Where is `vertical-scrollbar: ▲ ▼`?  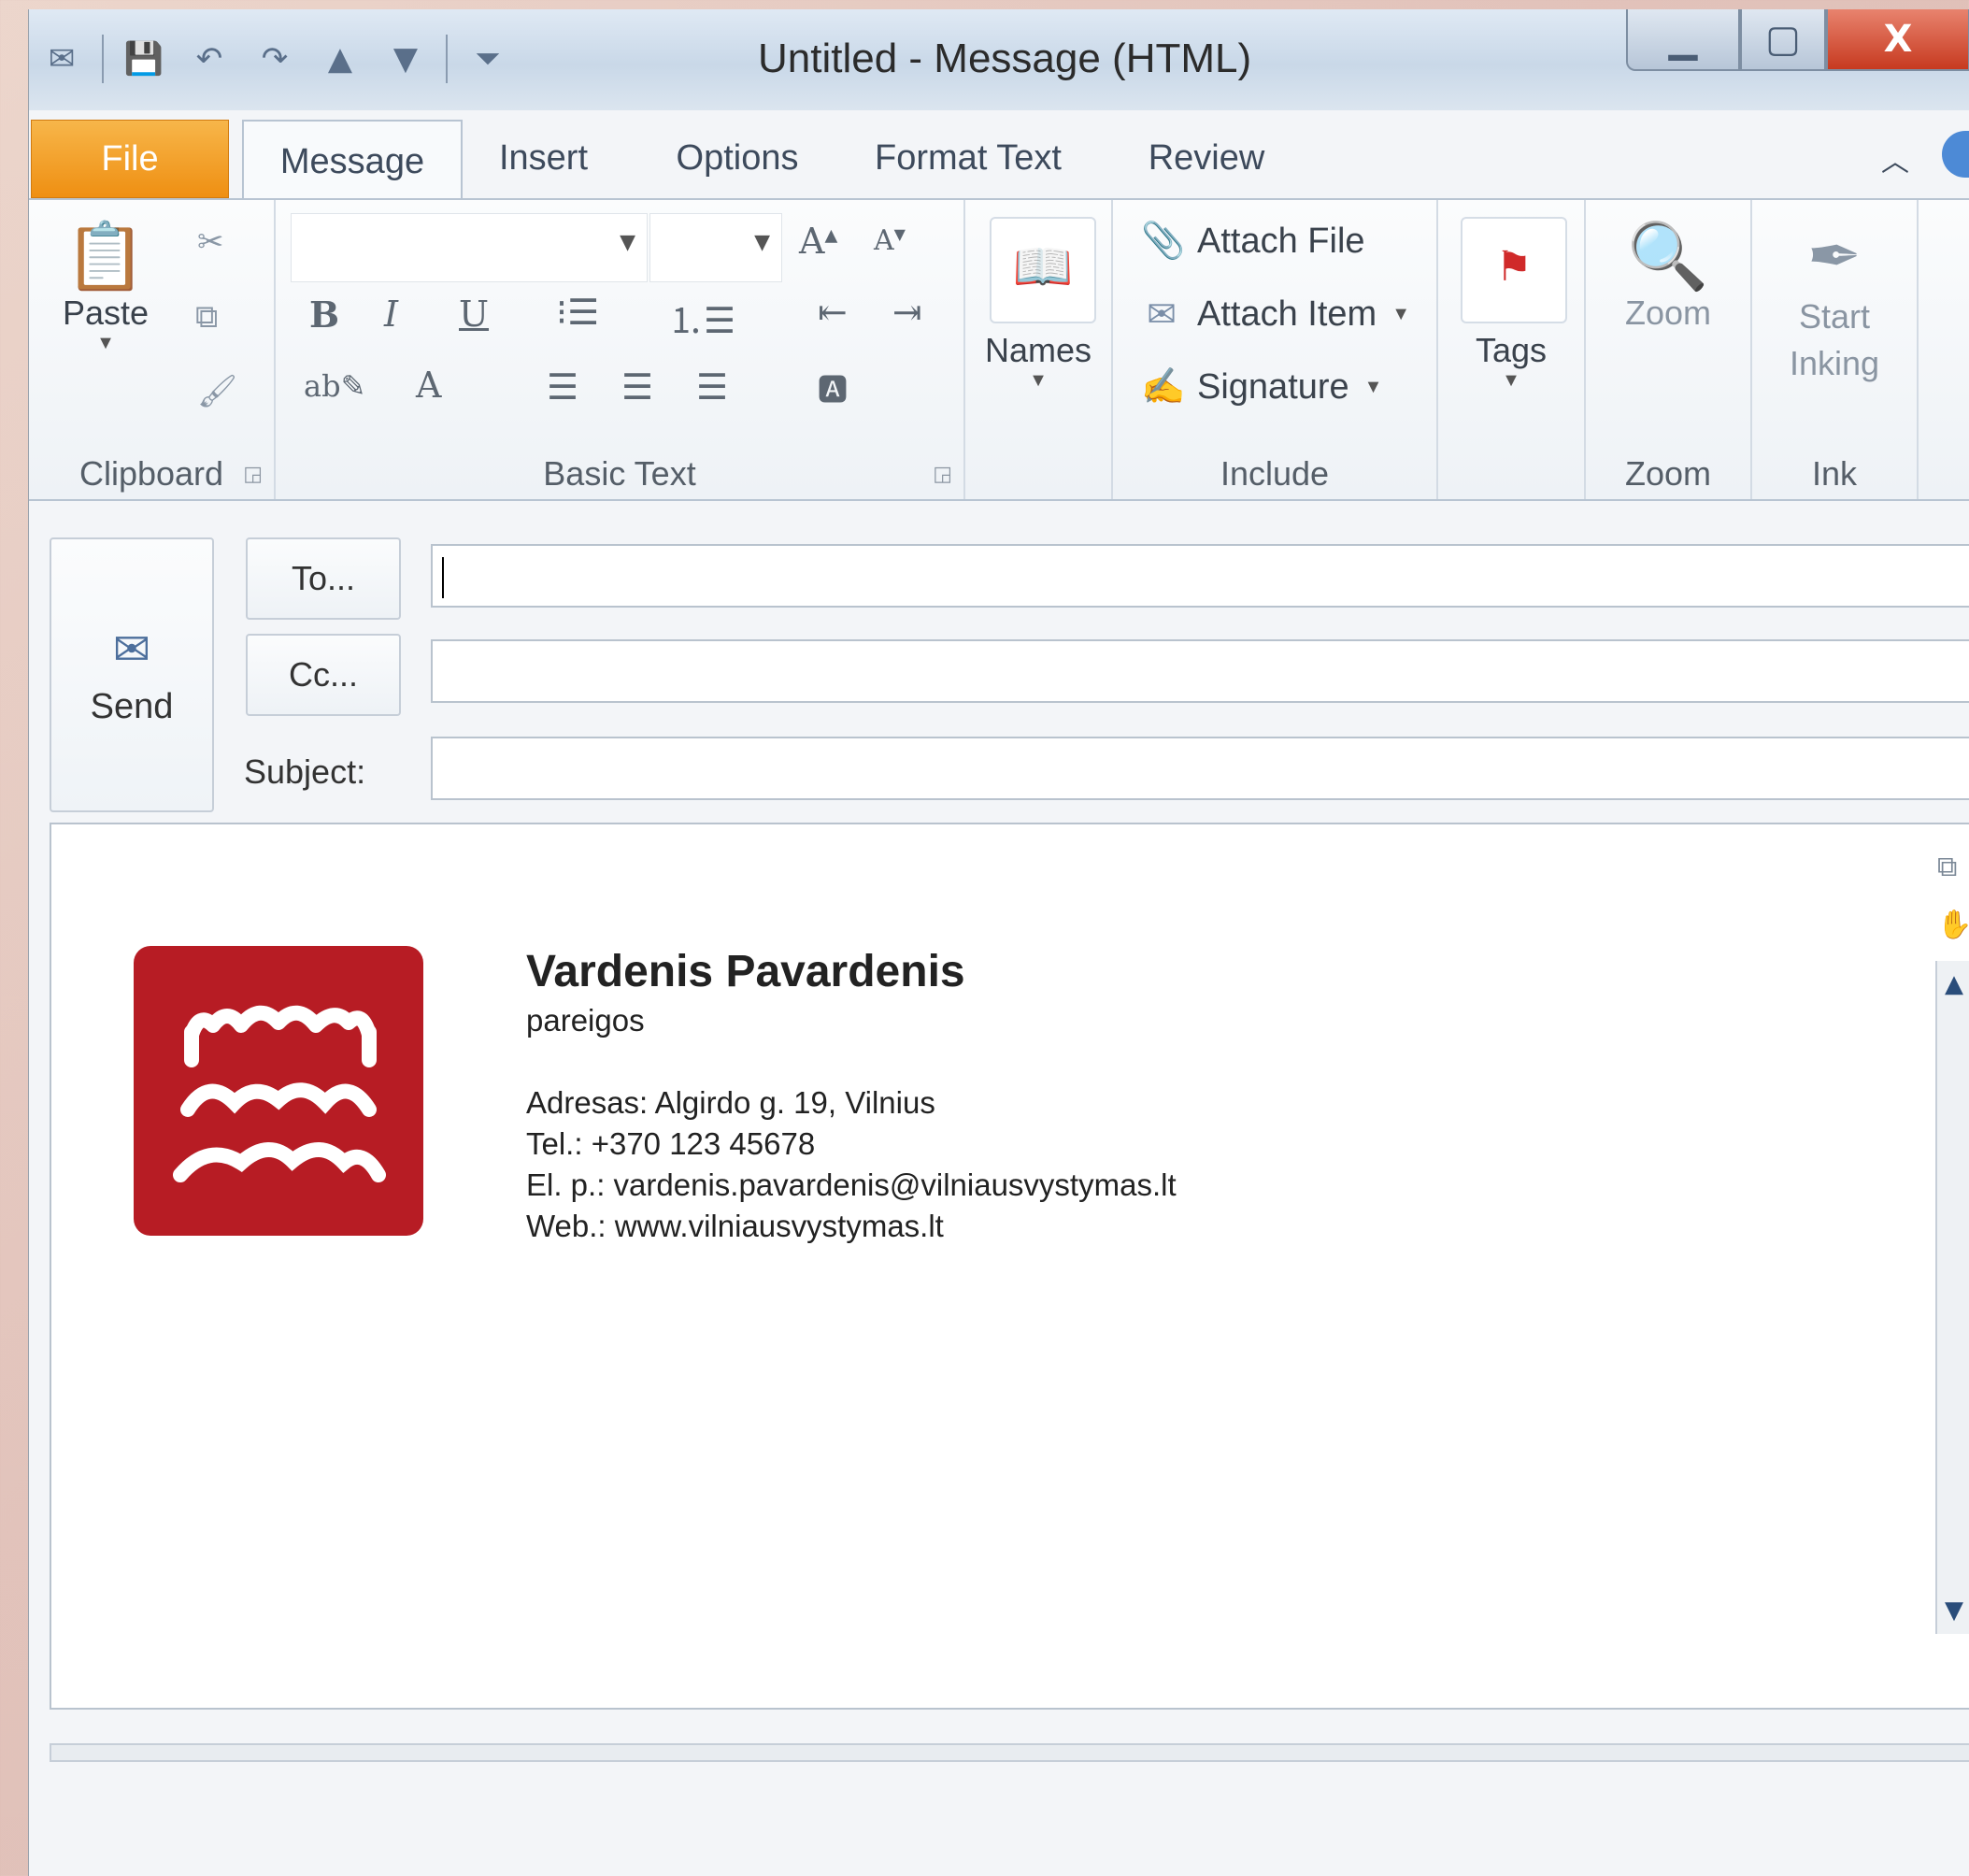 vertical-scrollbar: ▲ ▼ is located at coordinates (1952, 1298).